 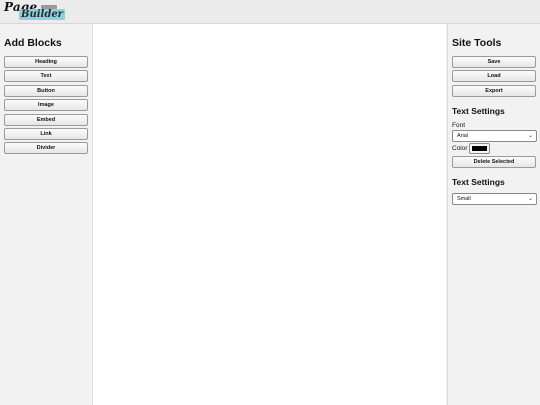 I want to click on add-embed-button: Embed, so click(x=46, y=120).